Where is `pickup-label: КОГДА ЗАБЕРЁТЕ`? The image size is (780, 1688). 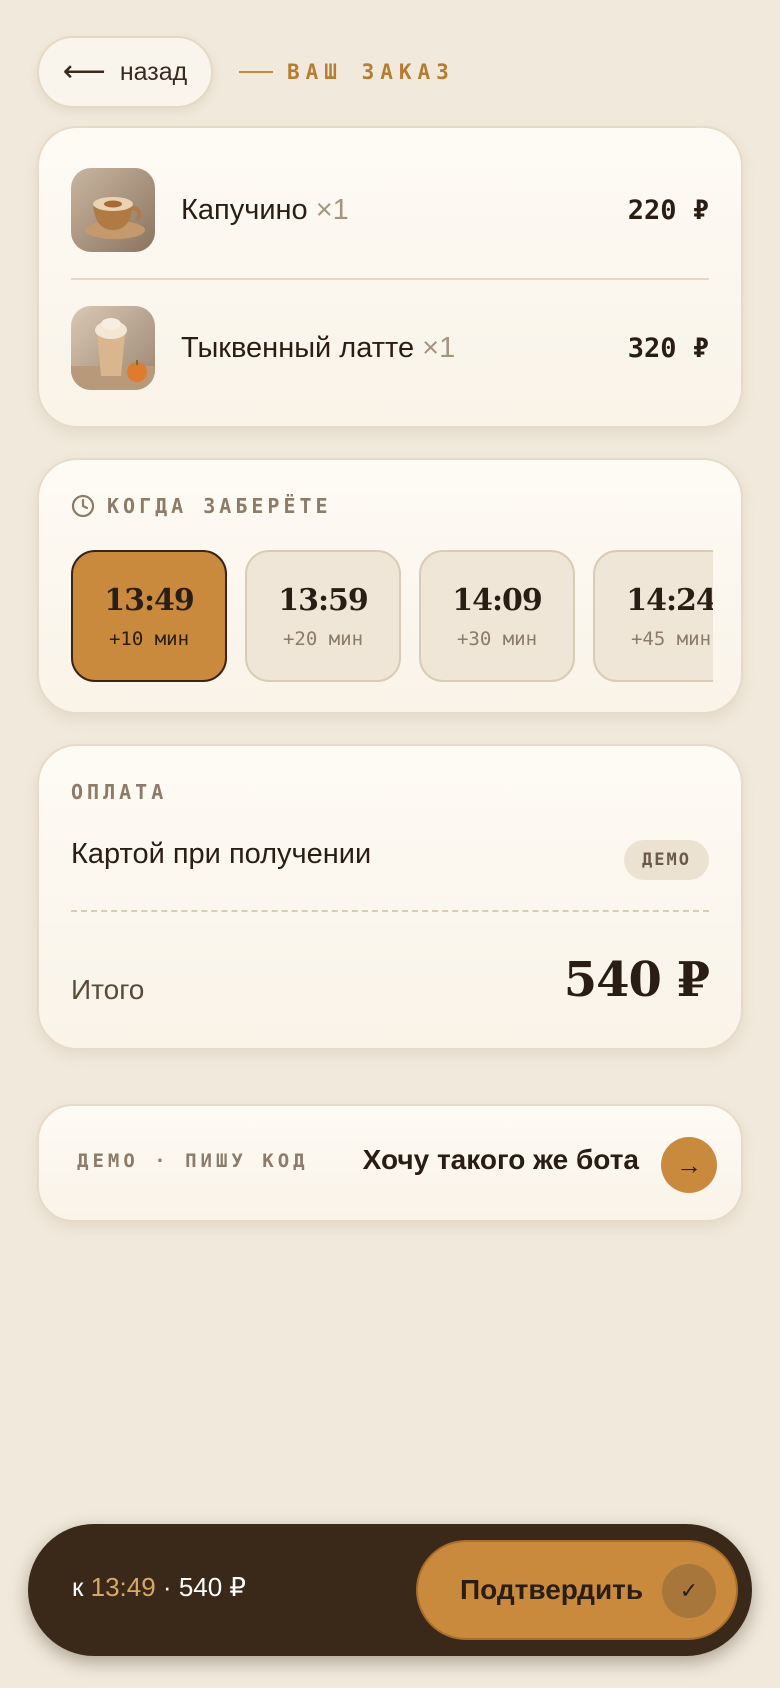 pickup-label: КОГДА ЗАБЕРЁТЕ is located at coordinates (201, 506).